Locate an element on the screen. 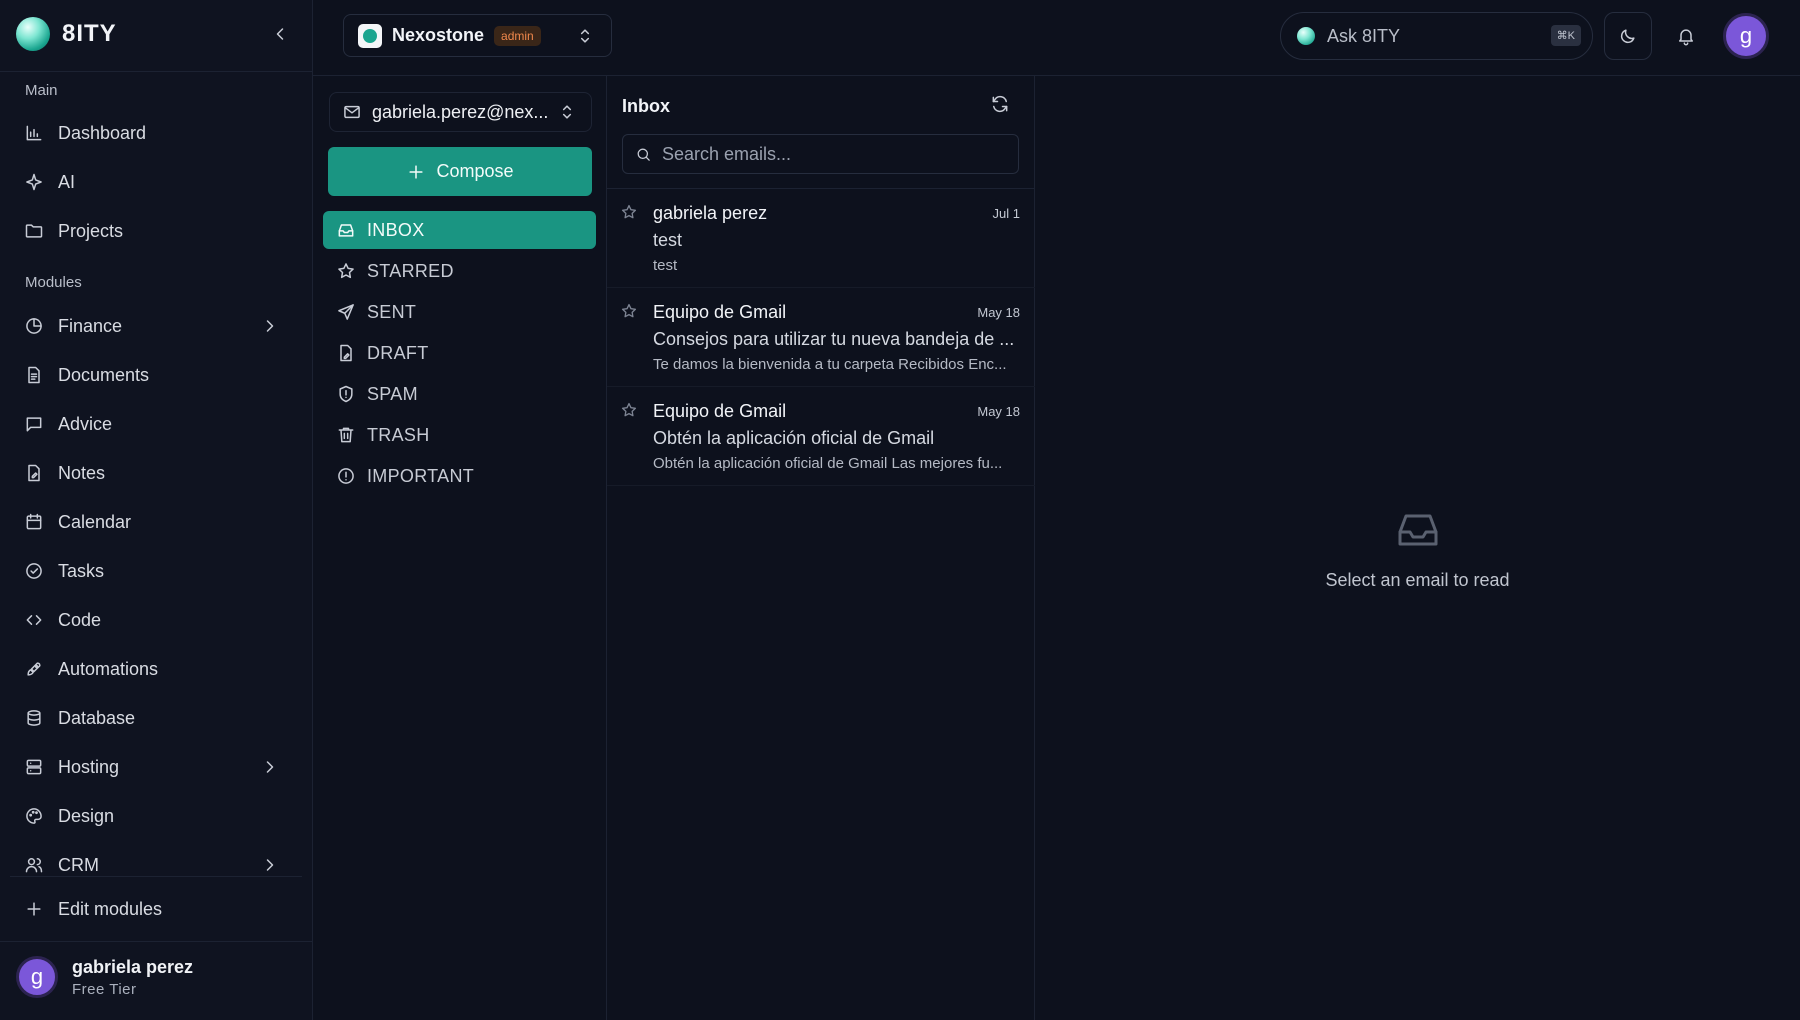 This screenshot has width=1800, height=1020. inbox-icon is located at coordinates (346, 230).